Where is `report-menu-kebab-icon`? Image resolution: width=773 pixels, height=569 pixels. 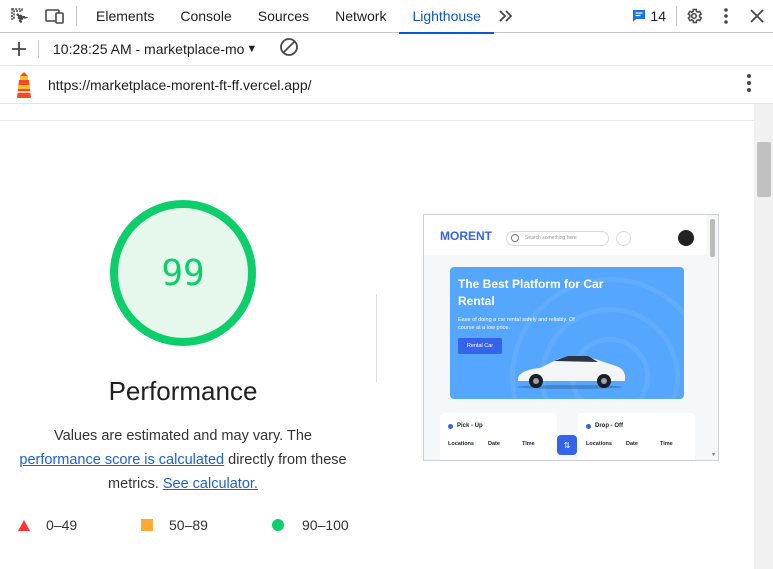 report-menu-kebab-icon is located at coordinates (749, 85).